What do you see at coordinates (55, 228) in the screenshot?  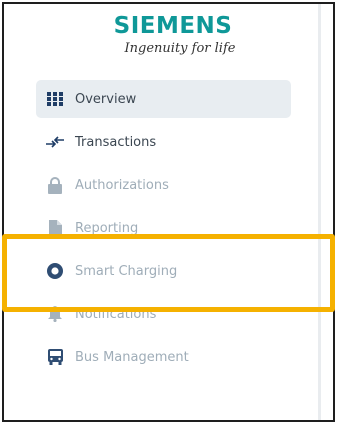 I see `document-icon` at bounding box center [55, 228].